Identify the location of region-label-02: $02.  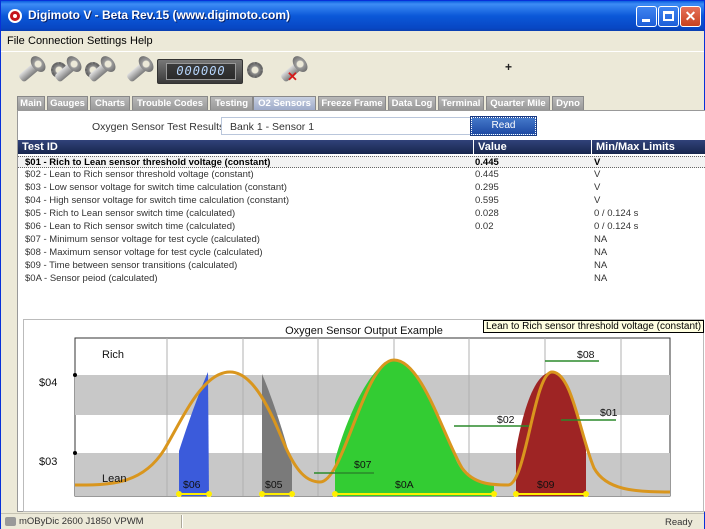
(506, 420).